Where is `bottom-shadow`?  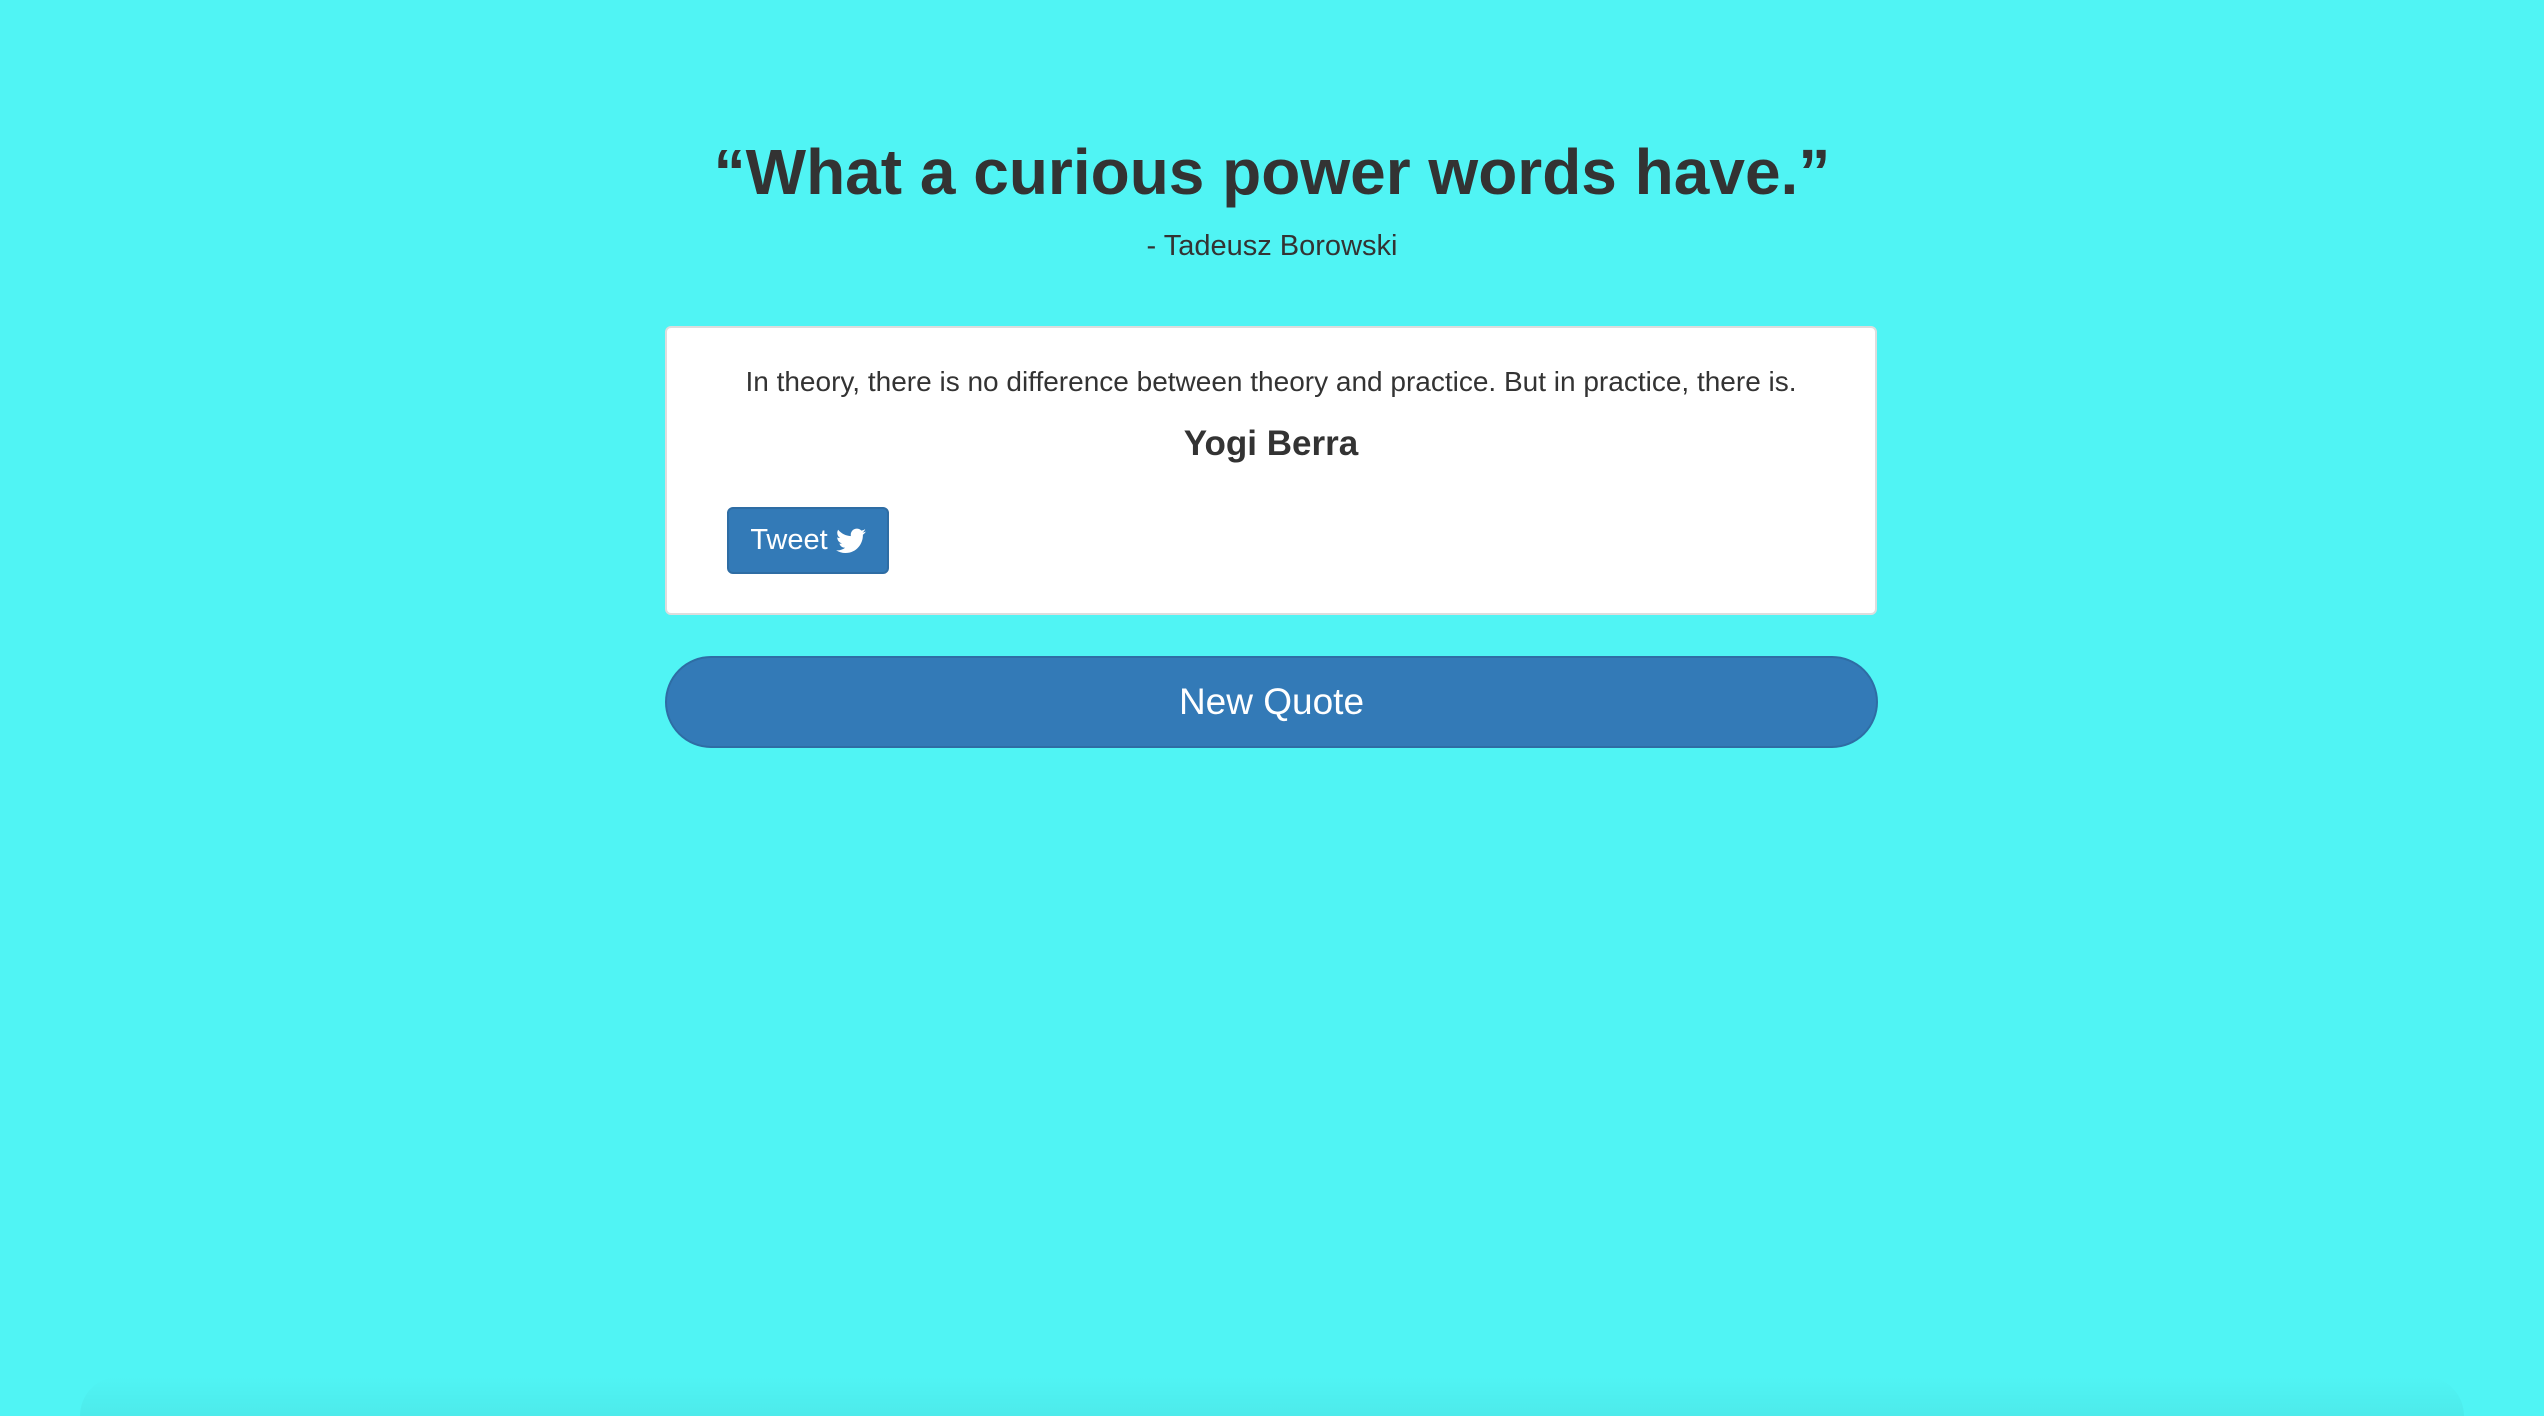 bottom-shadow is located at coordinates (1272, 1396).